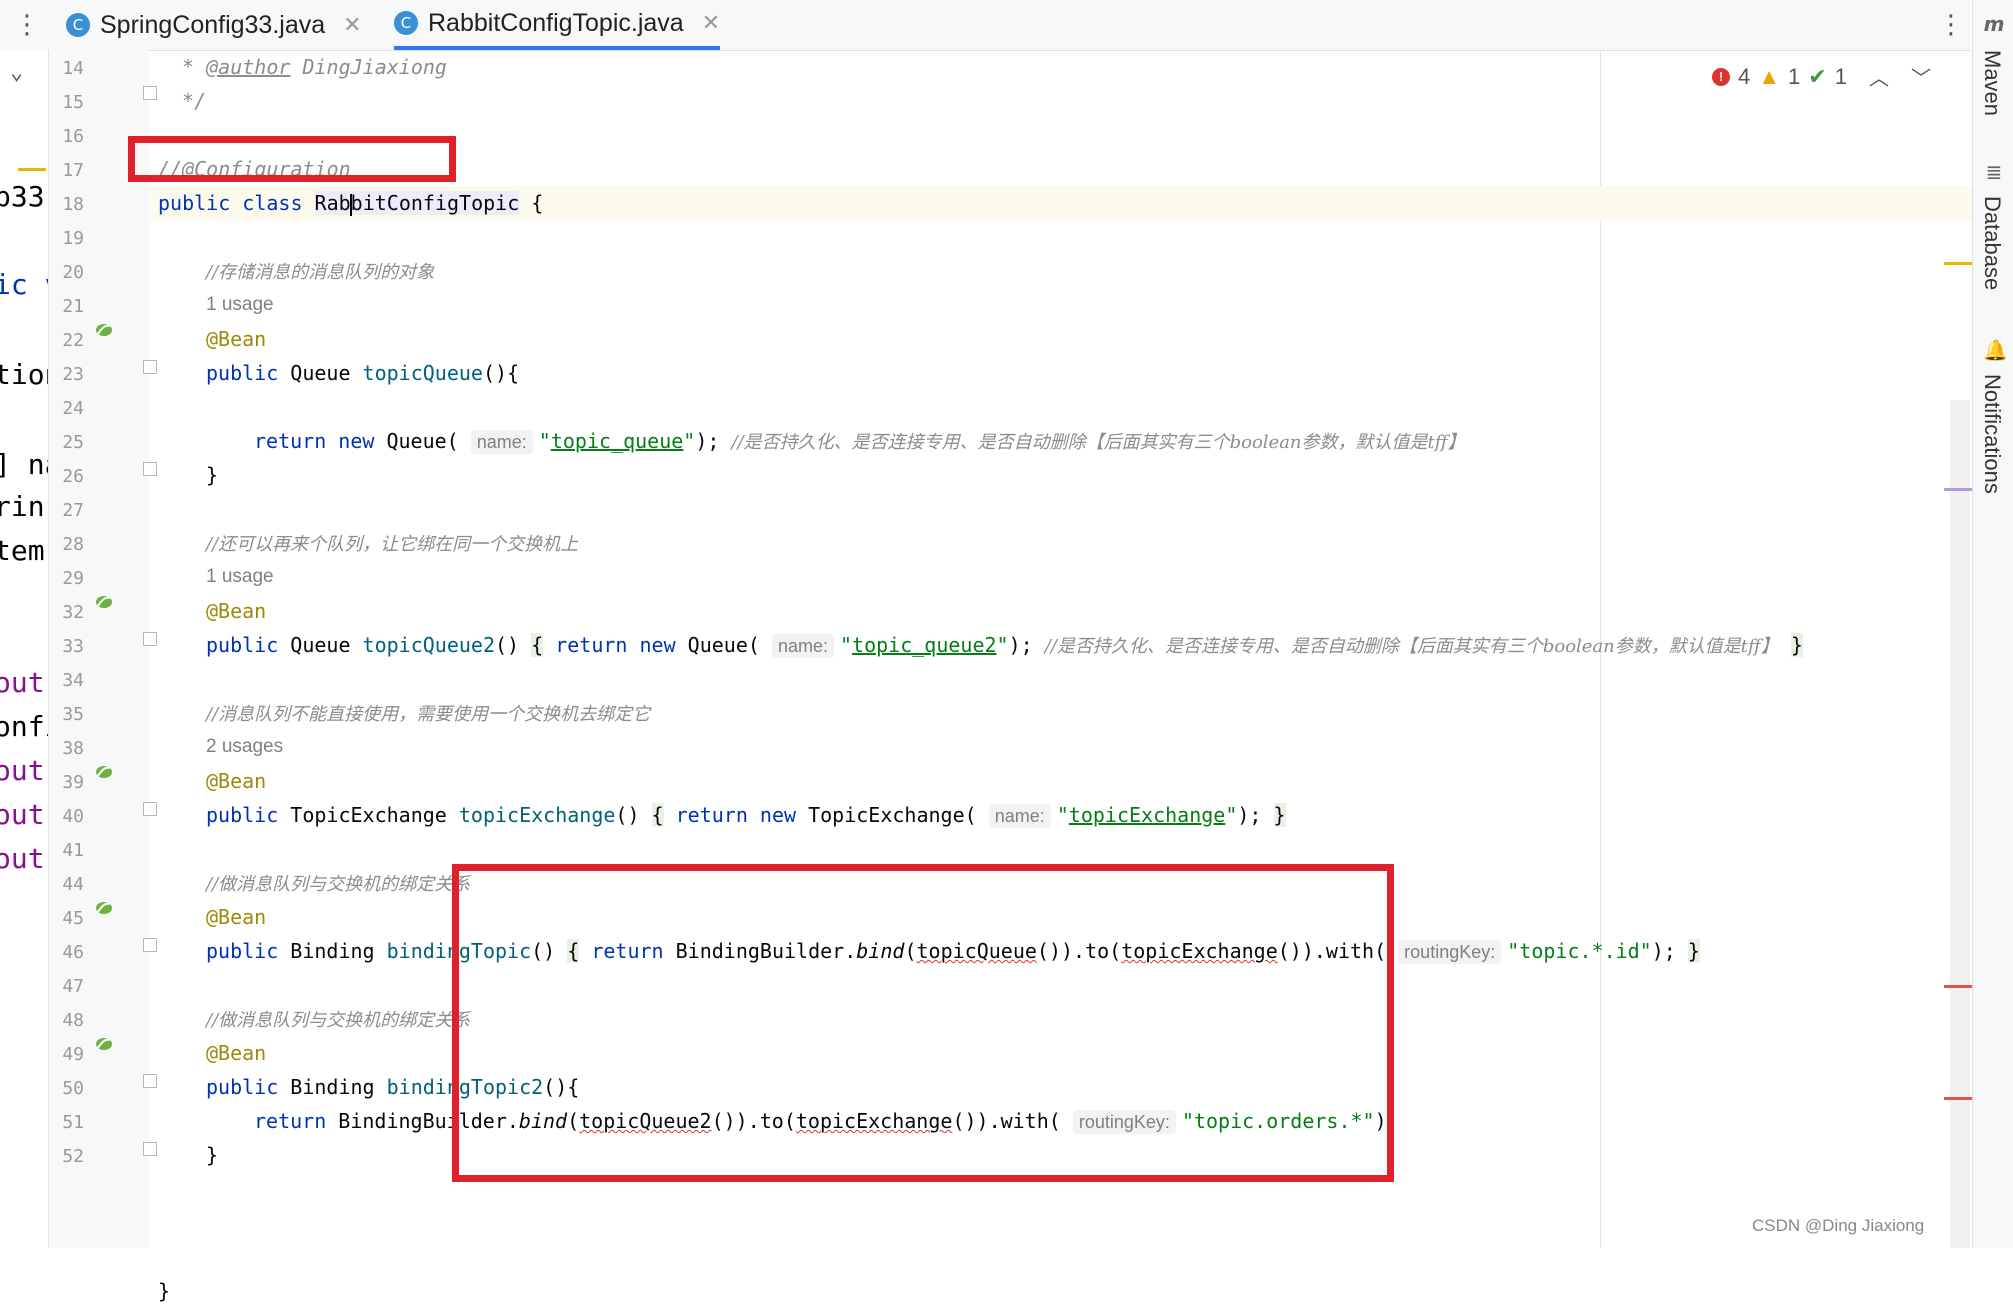 The height and width of the screenshot is (1308, 2013). I want to click on line-number: 25, so click(73, 442).